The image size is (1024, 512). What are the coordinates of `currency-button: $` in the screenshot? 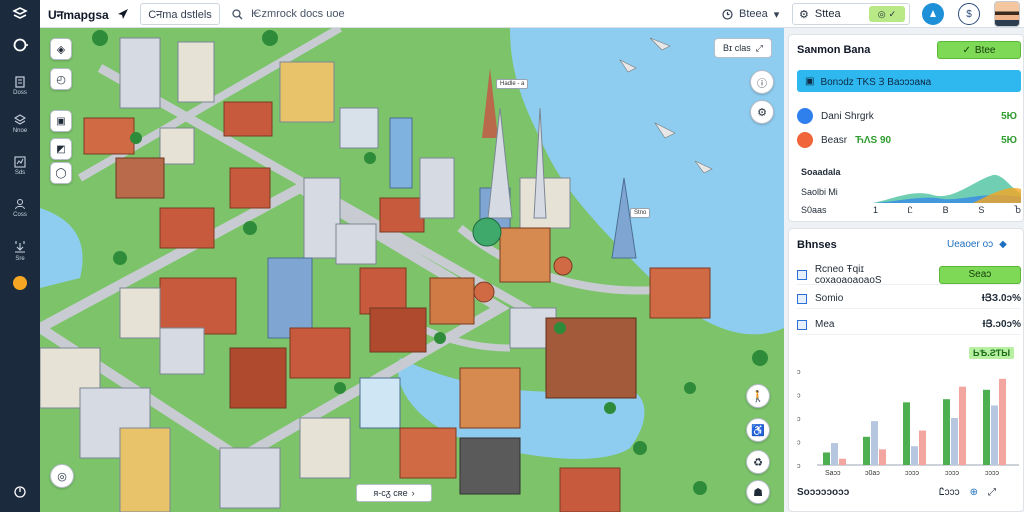 It's located at (969, 14).